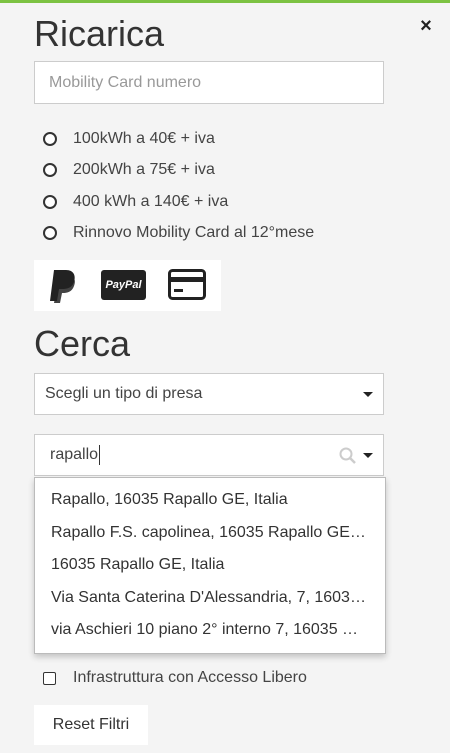  Describe the element at coordinates (124, 393) in the screenshot. I see `plug-select-value: Scegli un tipo di presa` at that location.